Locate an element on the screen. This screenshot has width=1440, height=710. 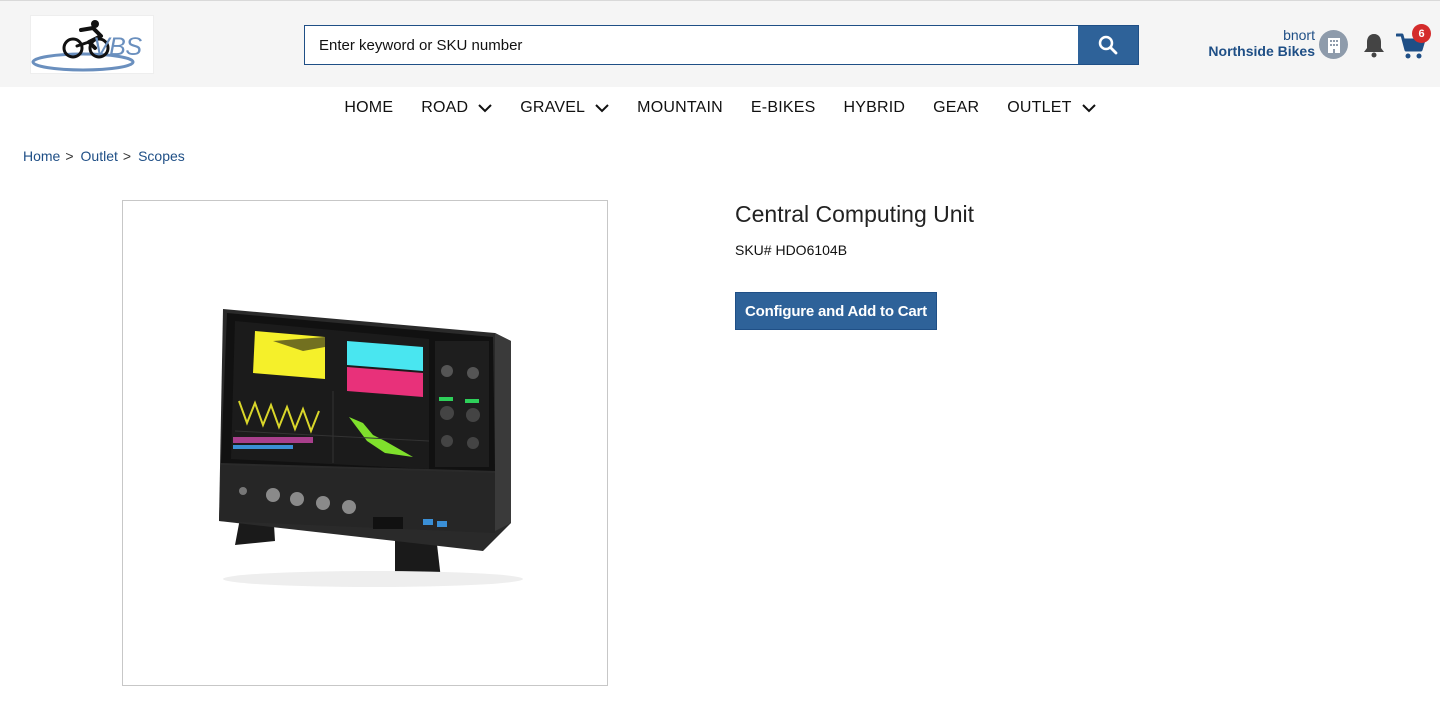
site-header: VBS bnort Northside Bikes is located at coordinates (720, 43).